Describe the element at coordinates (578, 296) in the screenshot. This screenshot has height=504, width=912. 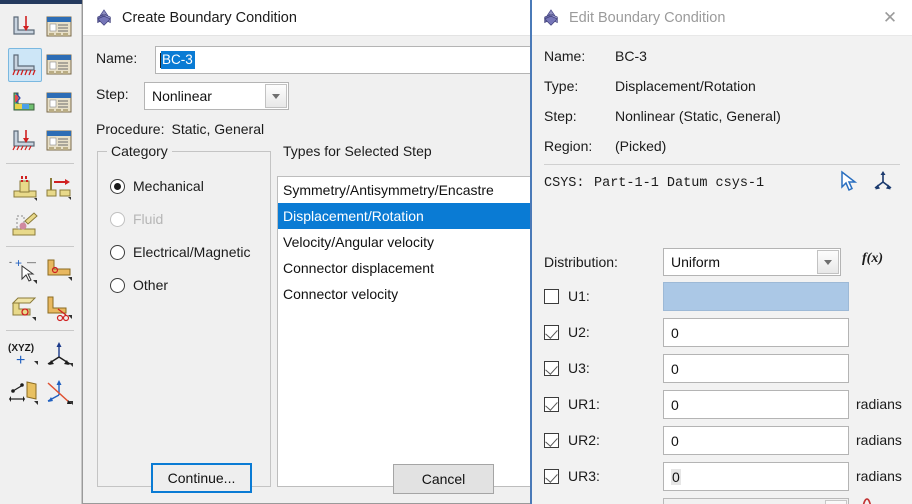
I see `dof-row-u1: U1:` at that location.